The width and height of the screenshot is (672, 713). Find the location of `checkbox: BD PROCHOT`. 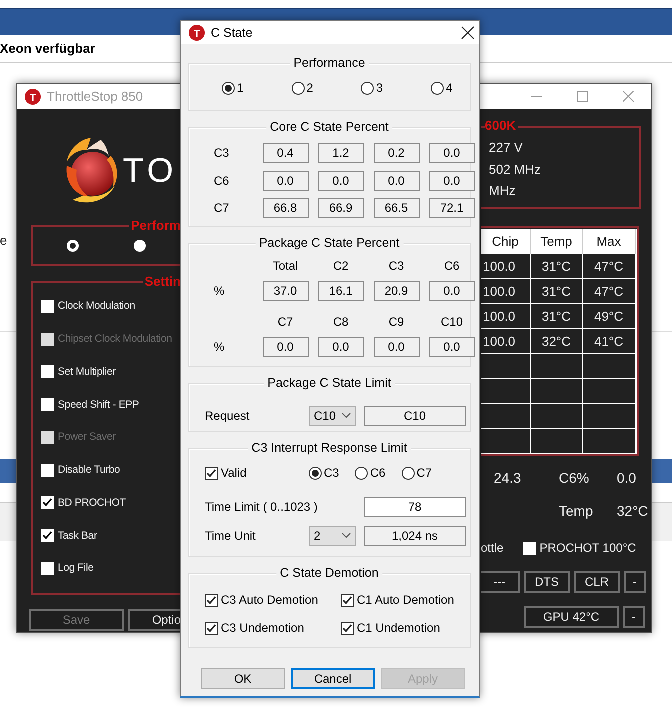

checkbox: BD PROCHOT is located at coordinates (111, 503).